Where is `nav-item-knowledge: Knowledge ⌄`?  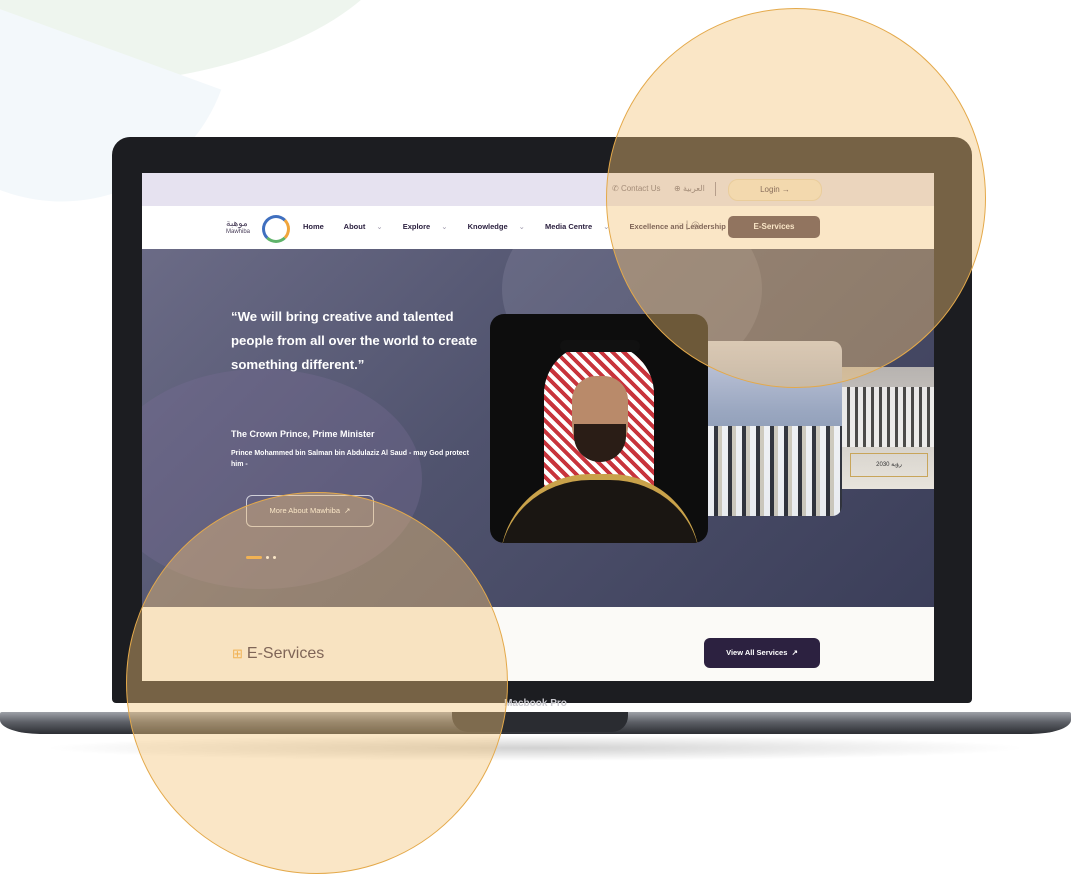 nav-item-knowledge: Knowledge ⌄ is located at coordinates (501, 226).